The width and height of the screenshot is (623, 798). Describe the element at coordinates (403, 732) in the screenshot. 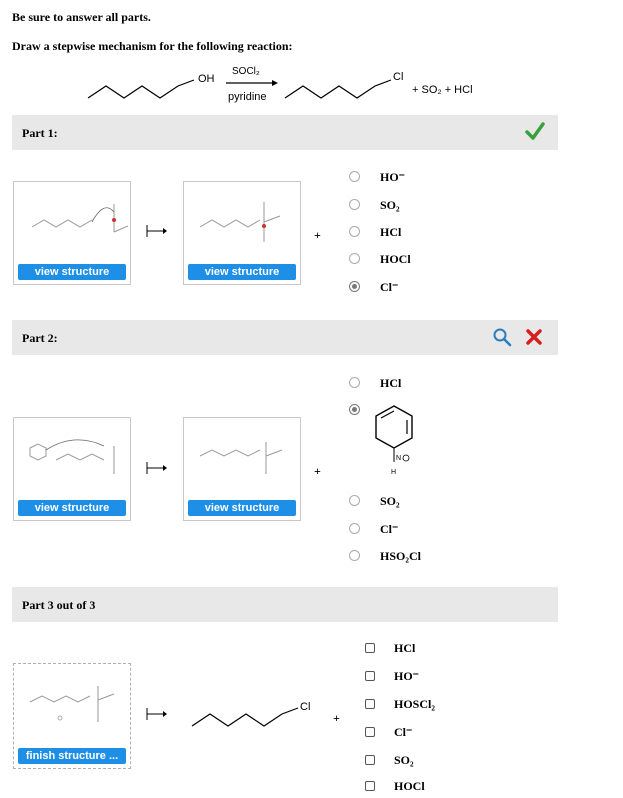

I see `part3-option-cl: Cl⁻` at that location.